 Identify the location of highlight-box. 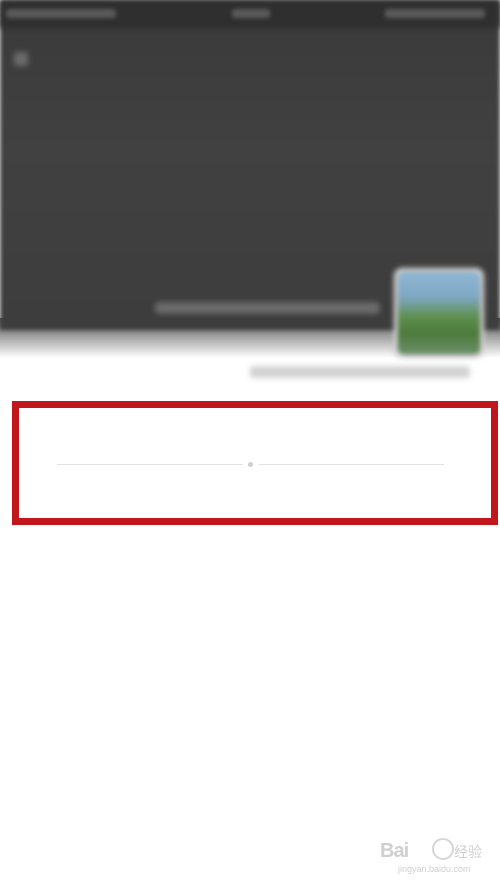
(255, 463).